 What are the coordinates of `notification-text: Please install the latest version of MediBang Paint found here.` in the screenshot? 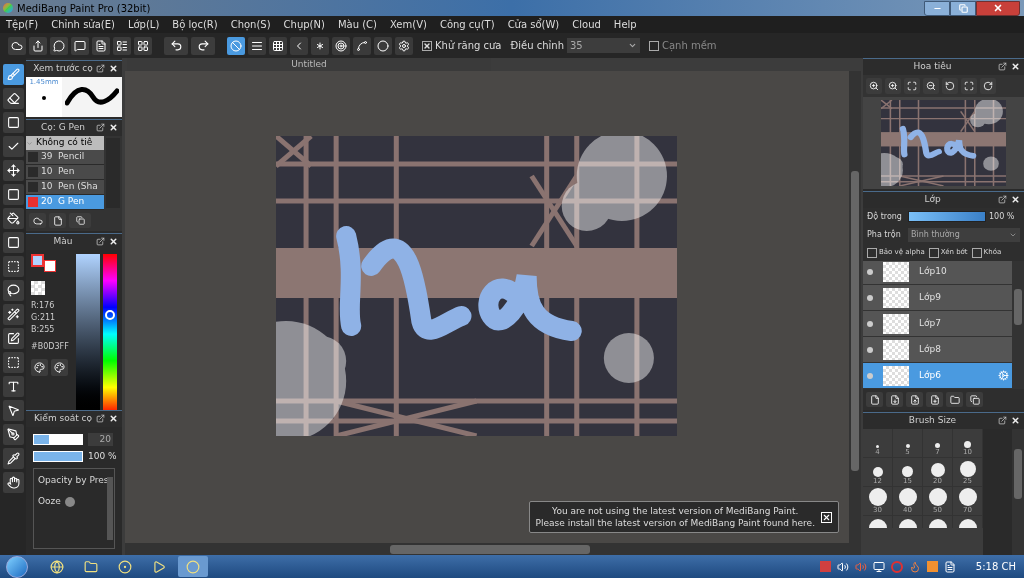 It's located at (675, 523).